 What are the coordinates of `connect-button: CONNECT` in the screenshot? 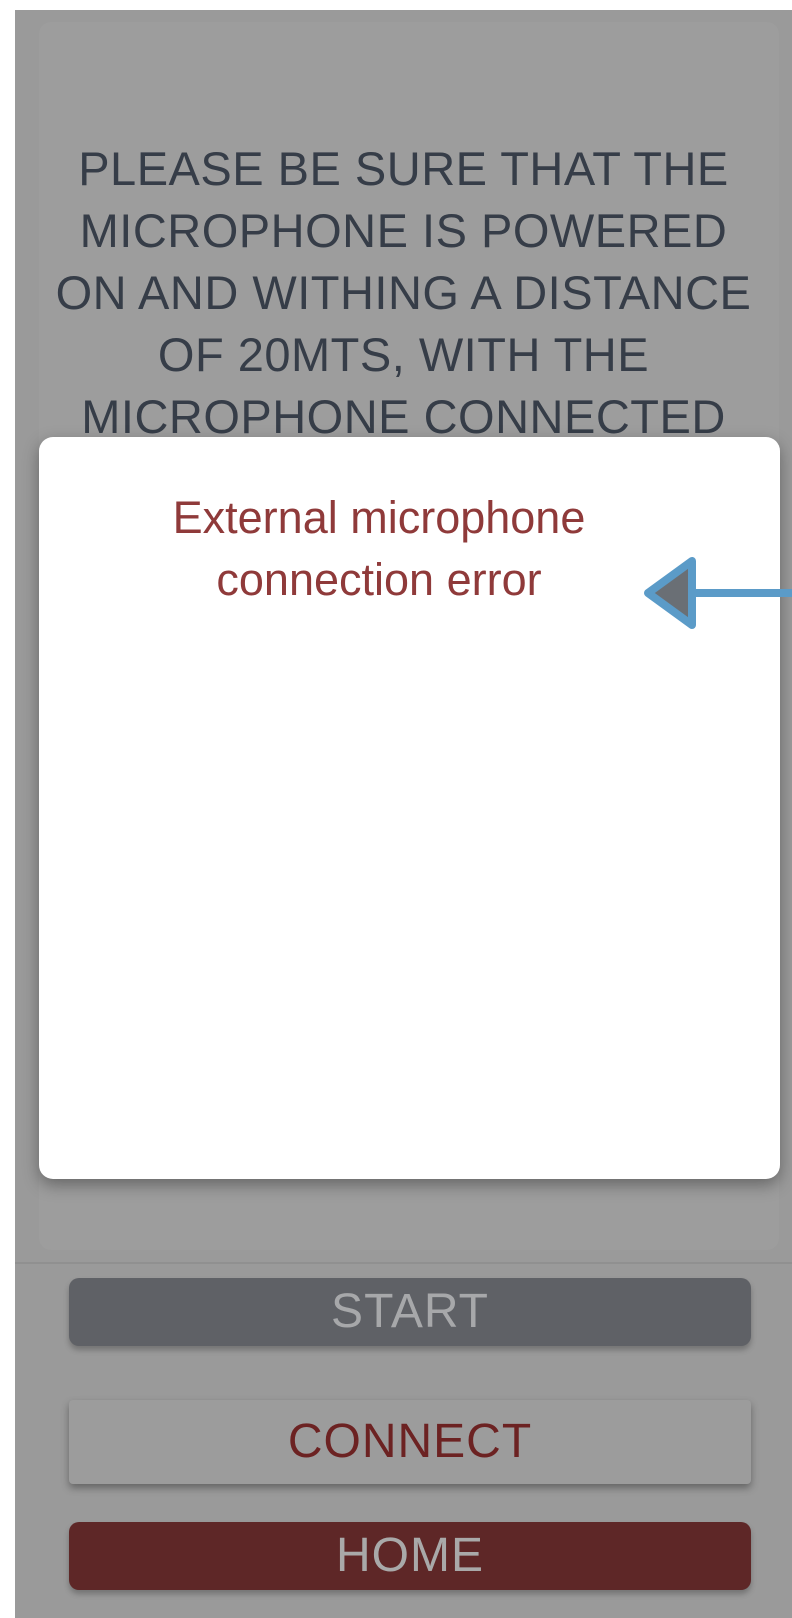 It's located at (410, 1442).